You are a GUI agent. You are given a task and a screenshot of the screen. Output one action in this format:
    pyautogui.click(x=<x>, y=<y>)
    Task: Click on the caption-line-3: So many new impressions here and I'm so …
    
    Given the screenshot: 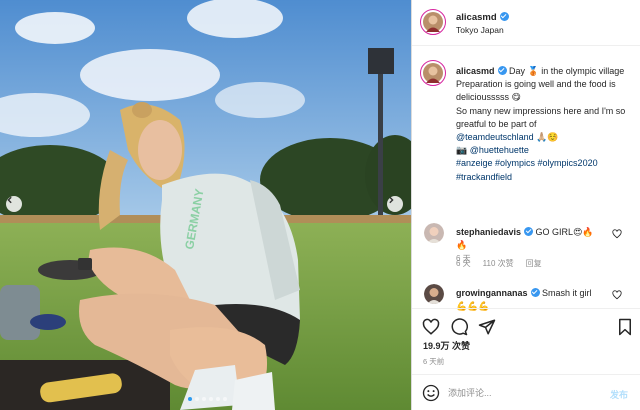 What is the action you would take?
    pyautogui.click(x=541, y=117)
    